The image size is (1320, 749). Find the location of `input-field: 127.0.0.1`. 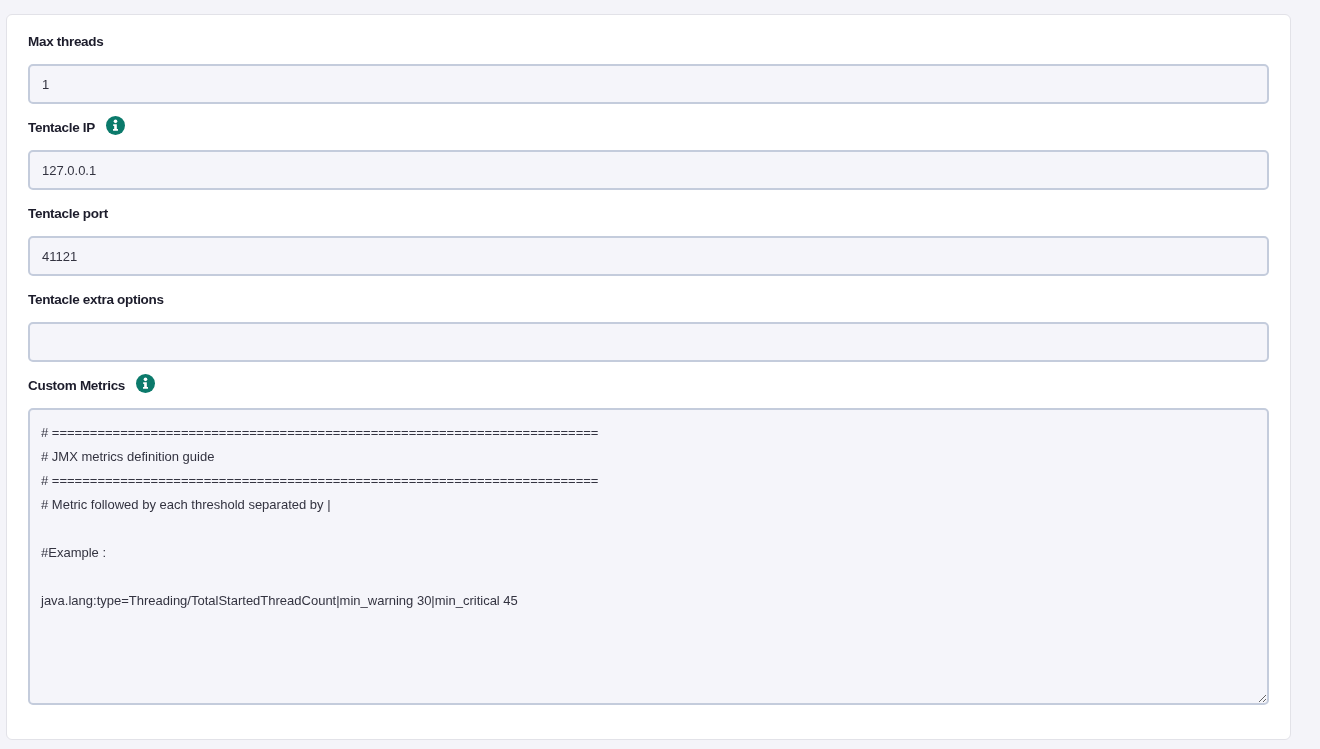

input-field: 127.0.0.1 is located at coordinates (648, 170).